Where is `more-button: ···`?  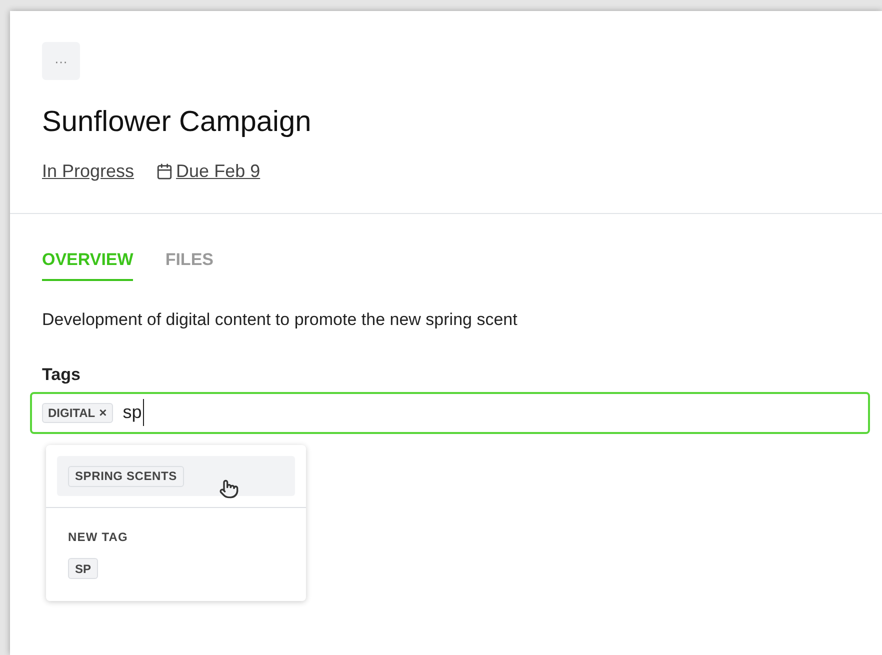
more-button: ··· is located at coordinates (61, 61).